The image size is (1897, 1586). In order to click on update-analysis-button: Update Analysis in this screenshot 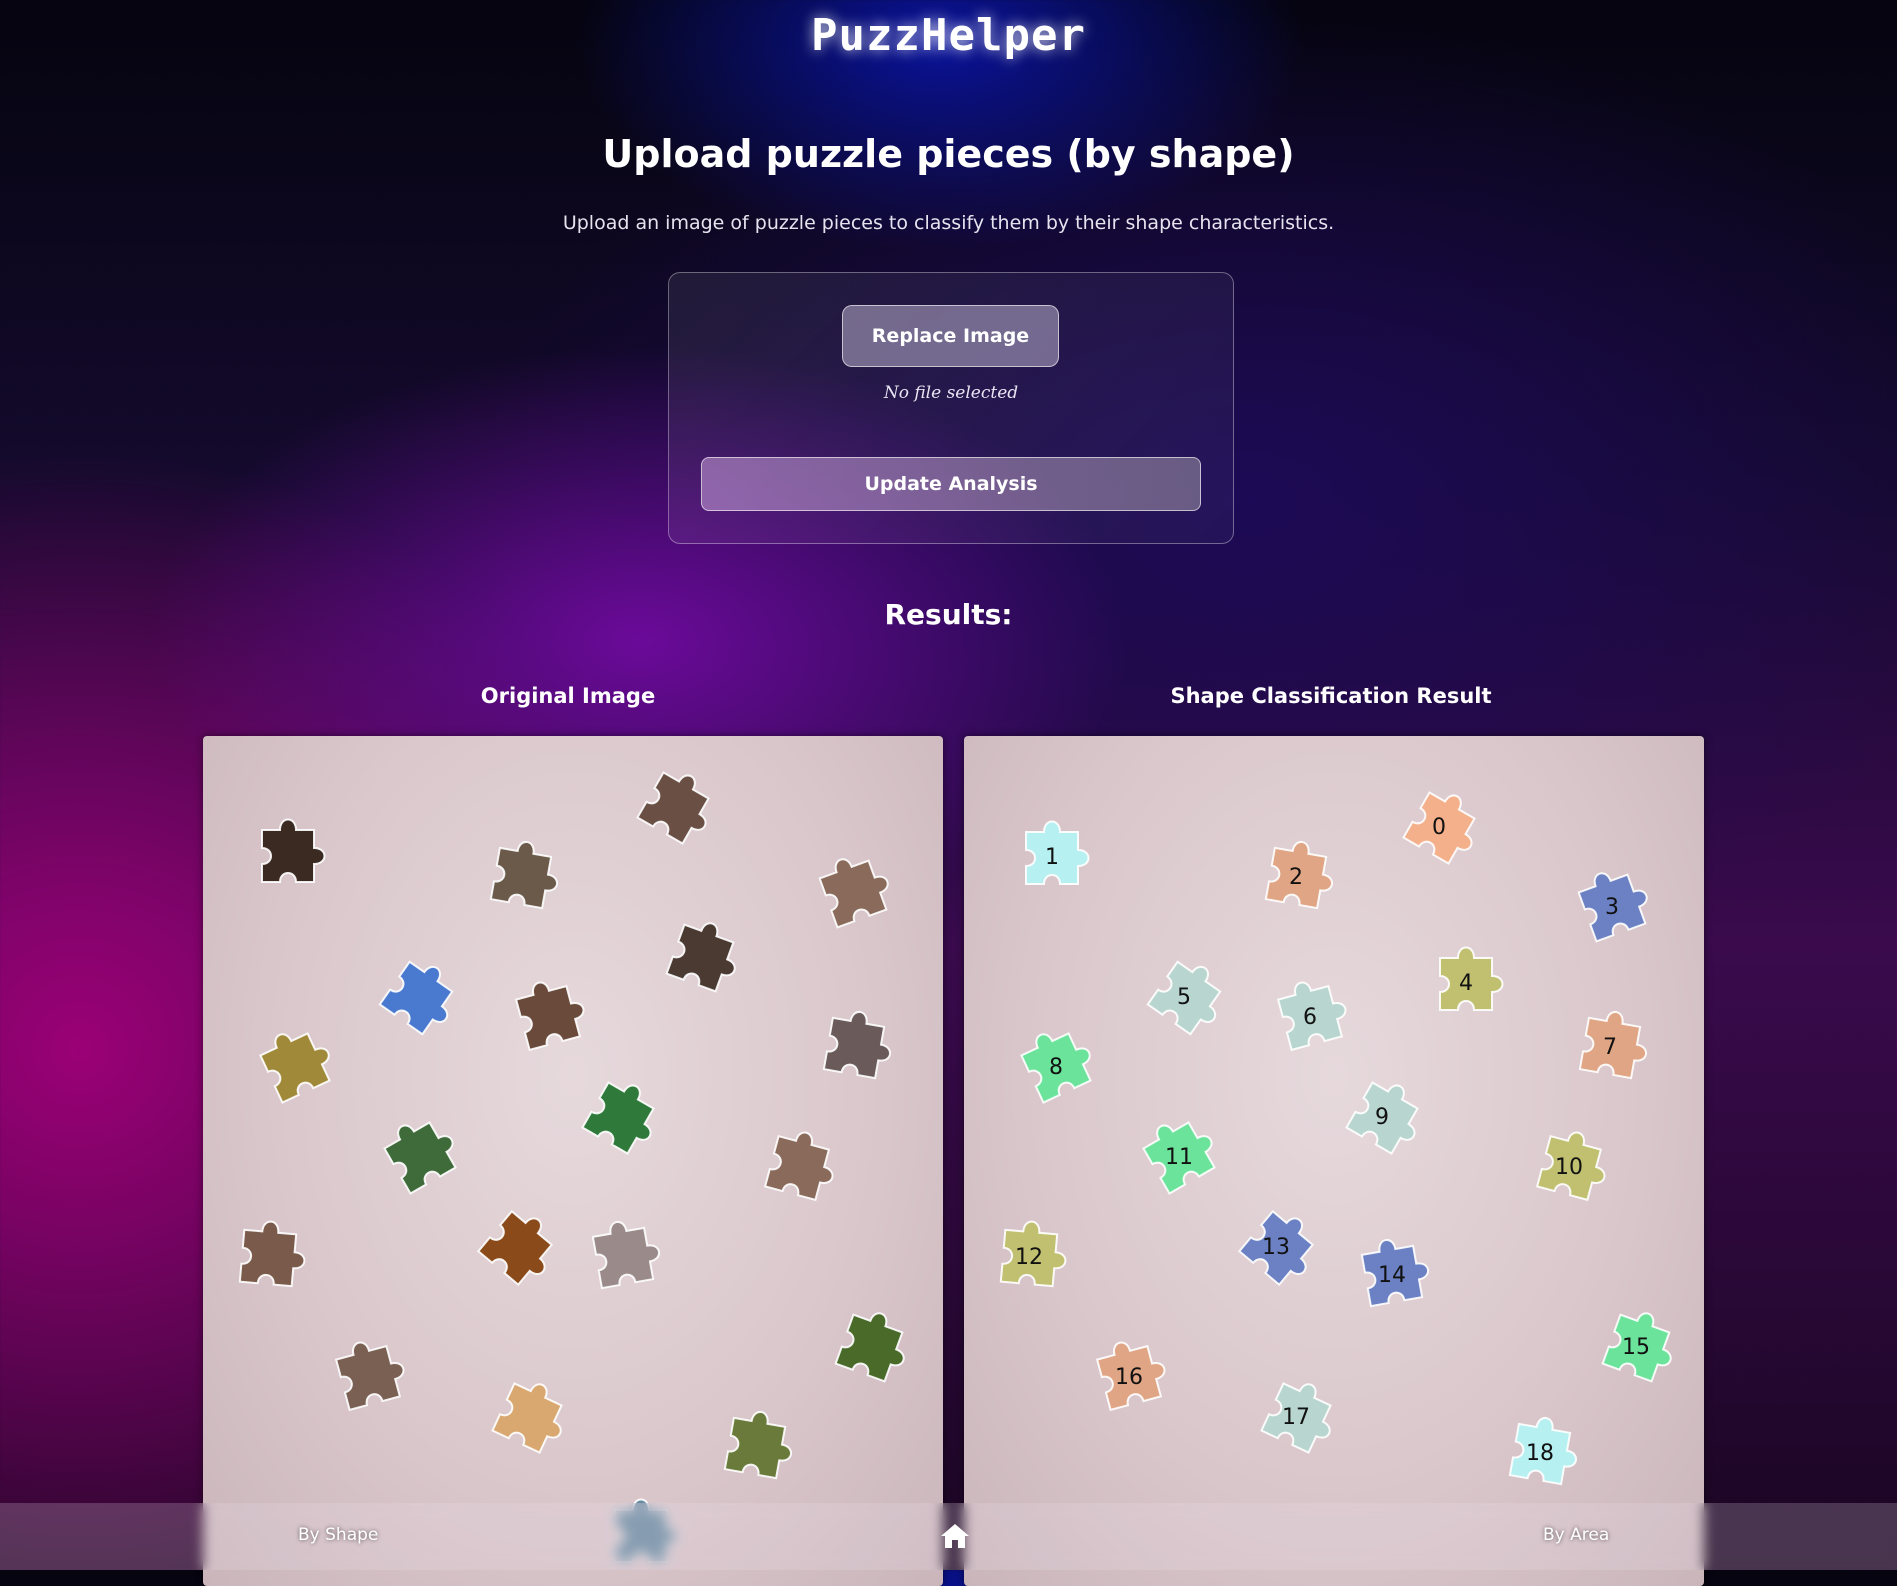, I will do `click(951, 484)`.